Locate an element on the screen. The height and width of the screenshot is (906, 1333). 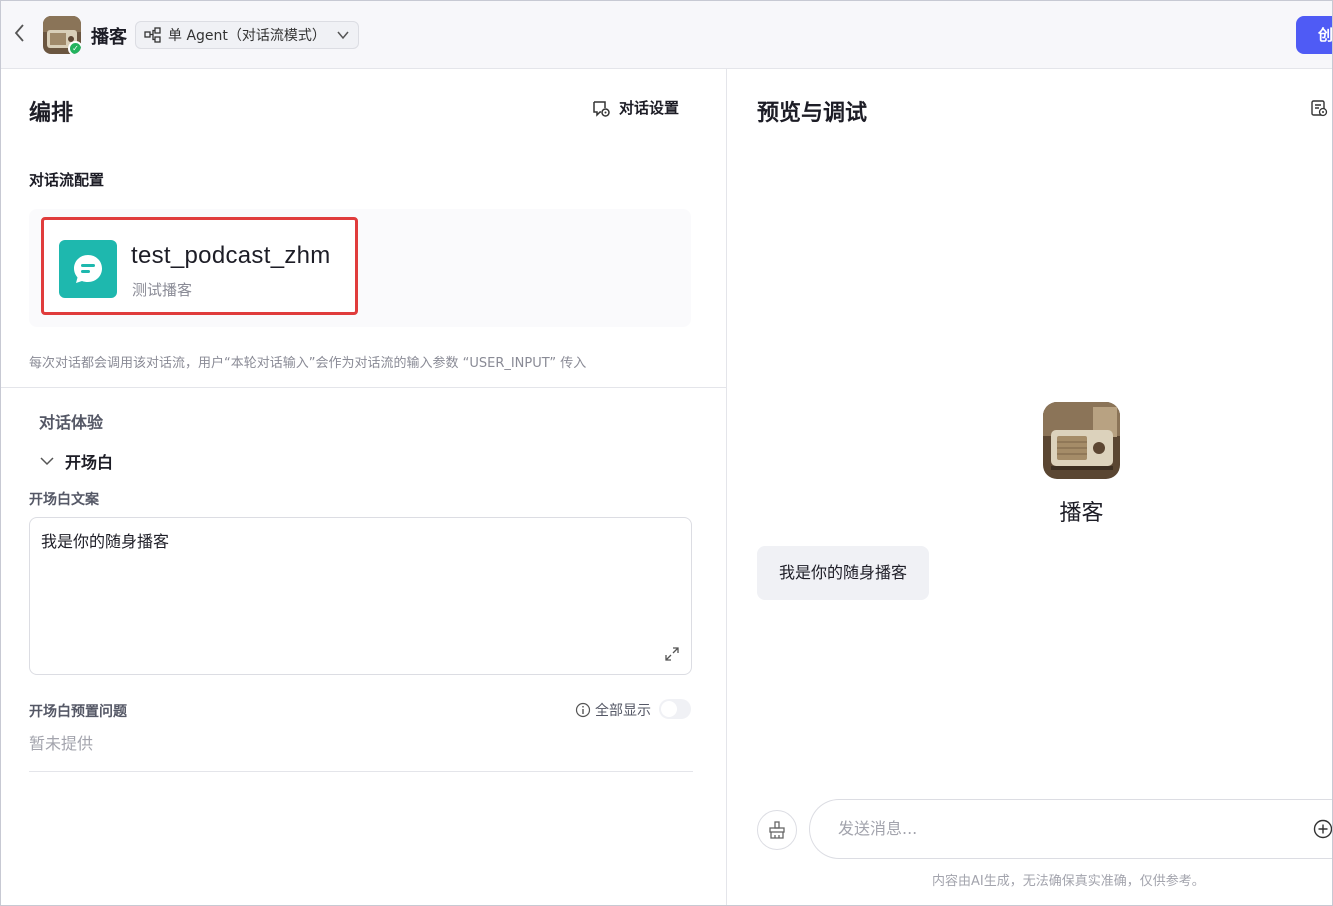
debug-log-icon is located at coordinates (1319, 108).